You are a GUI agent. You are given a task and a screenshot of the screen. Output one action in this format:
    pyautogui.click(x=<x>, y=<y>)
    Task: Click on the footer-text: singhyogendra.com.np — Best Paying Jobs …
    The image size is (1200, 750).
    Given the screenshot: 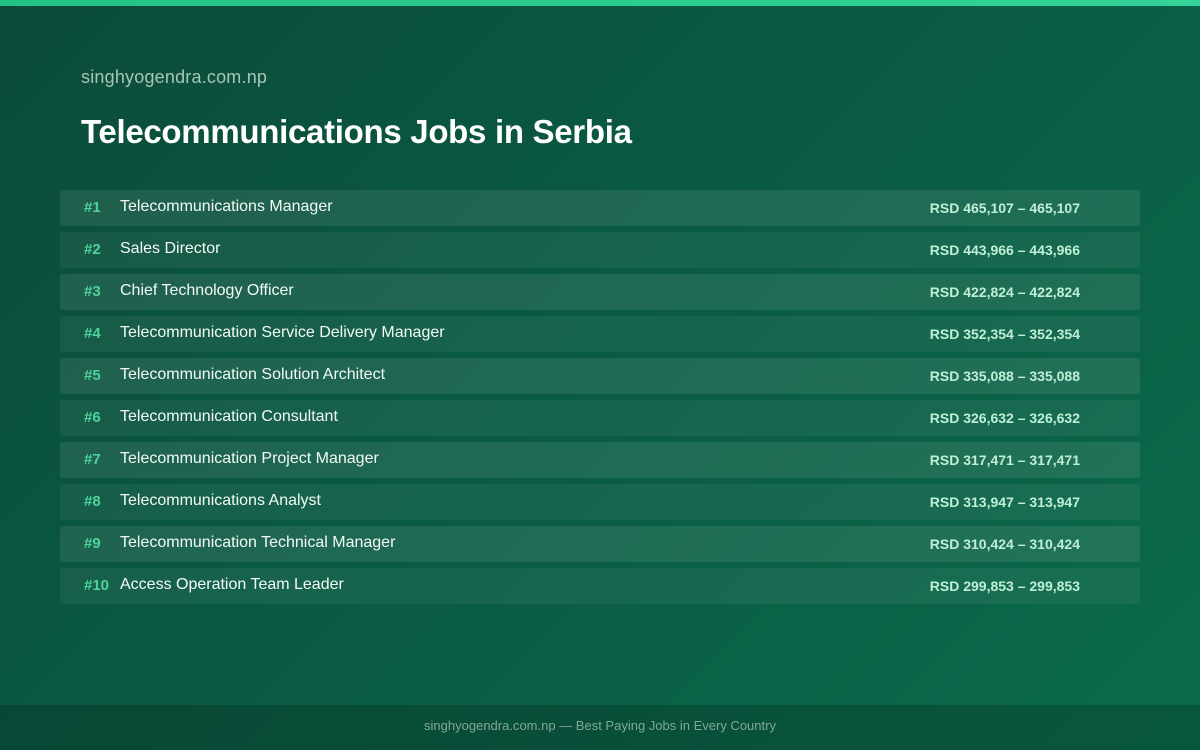 What is the action you would take?
    pyautogui.click(x=600, y=725)
    